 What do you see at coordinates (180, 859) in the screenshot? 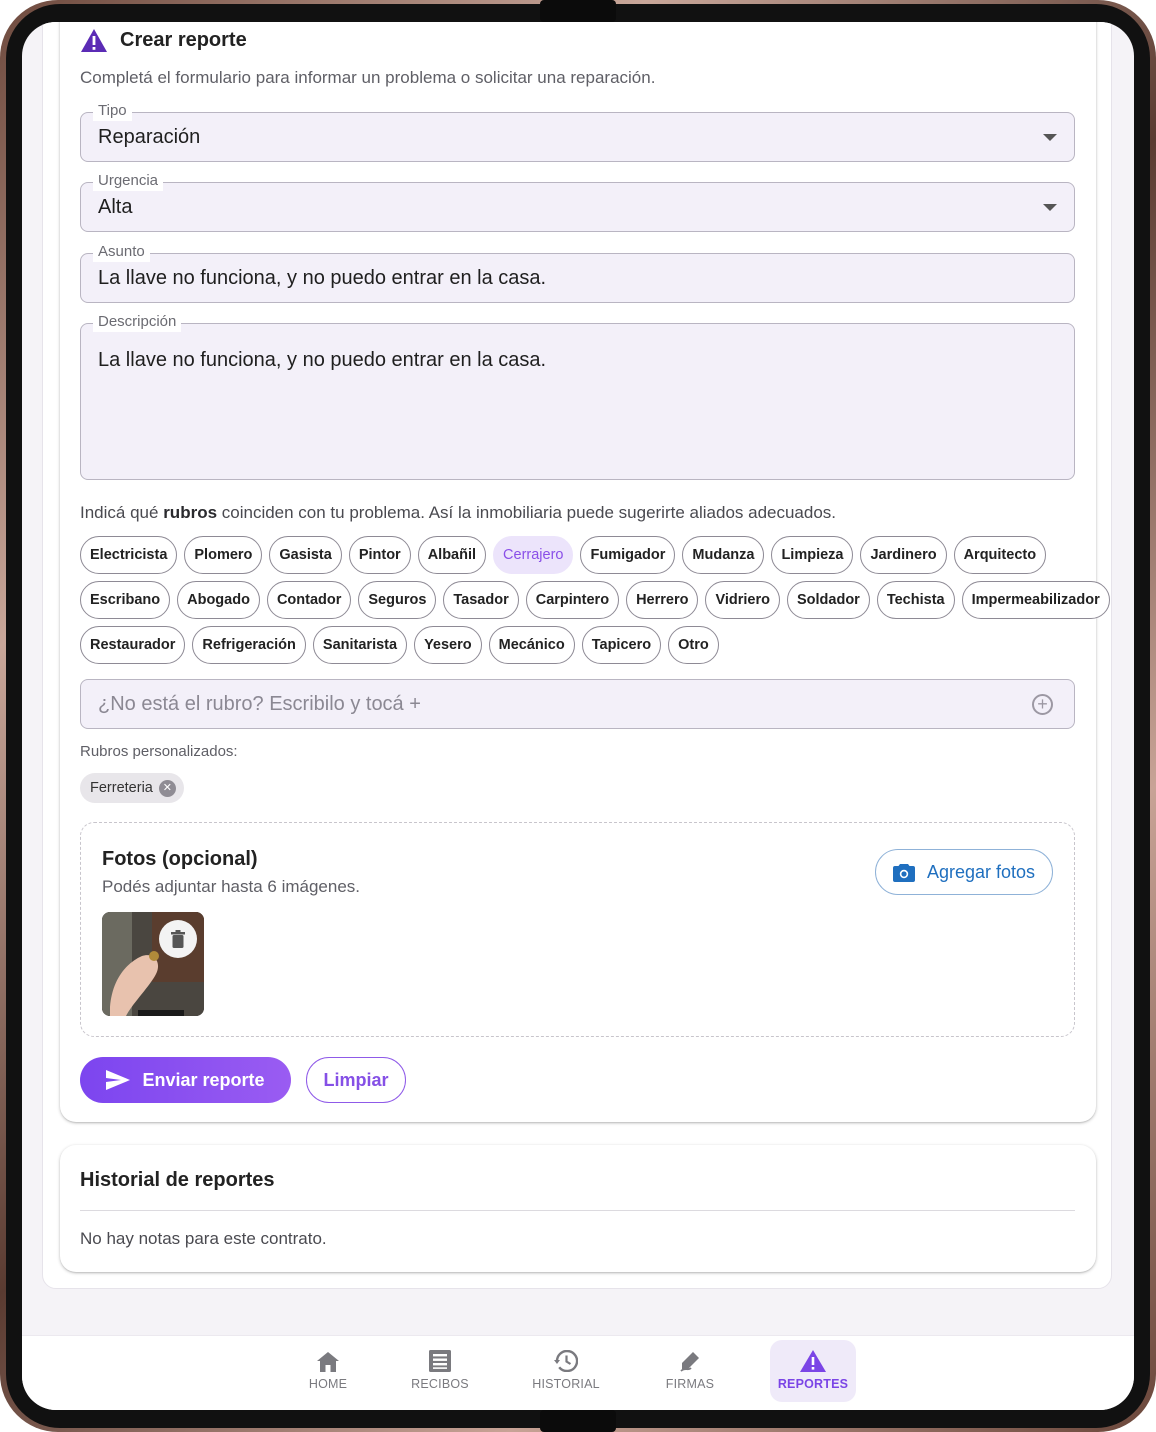
I see `photos-title: Fotos (opcional)` at bounding box center [180, 859].